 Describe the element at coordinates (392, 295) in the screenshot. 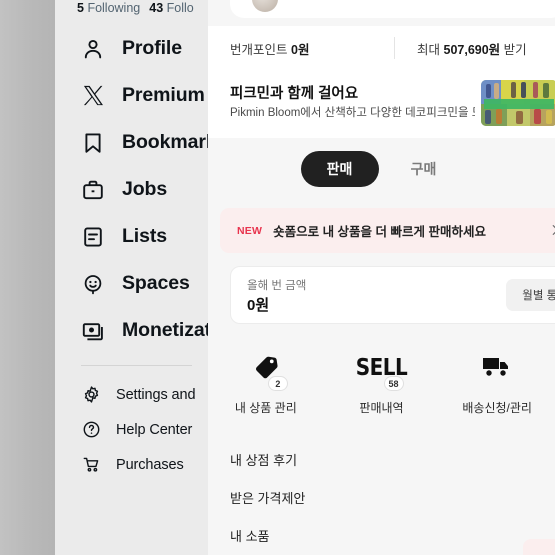

I see `yearly-earnings-card: 올해 번 금액 0원 월별 통계` at that location.